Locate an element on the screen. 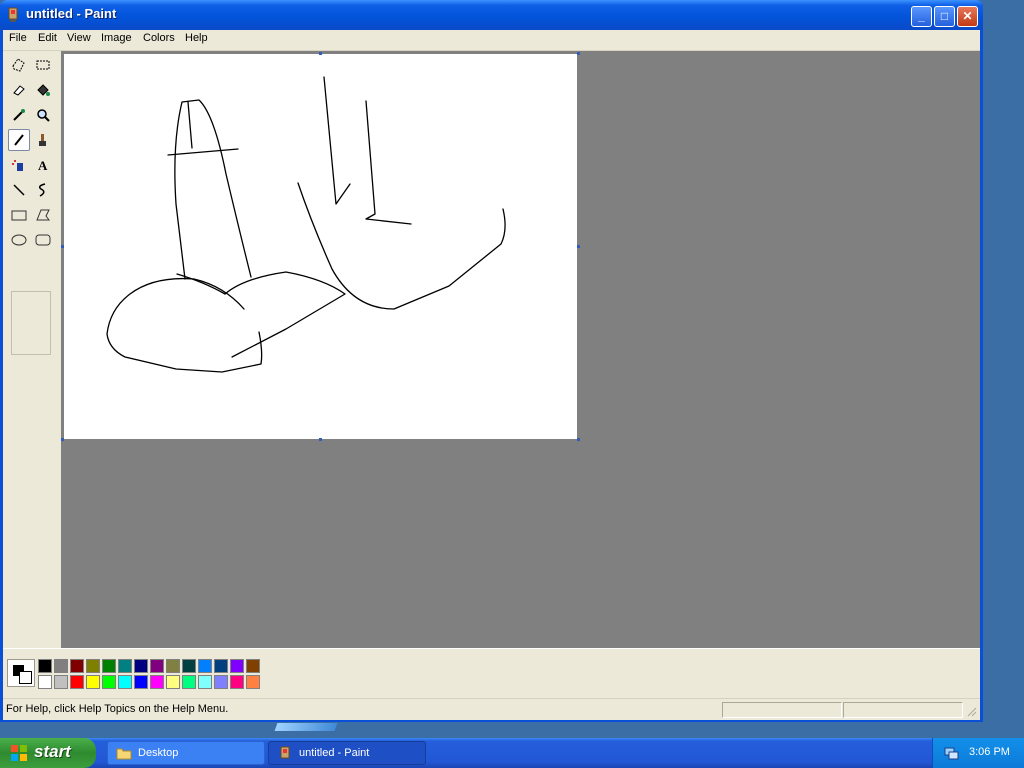 The height and width of the screenshot is (768, 1024). curve-icon is located at coordinates (42, 190).